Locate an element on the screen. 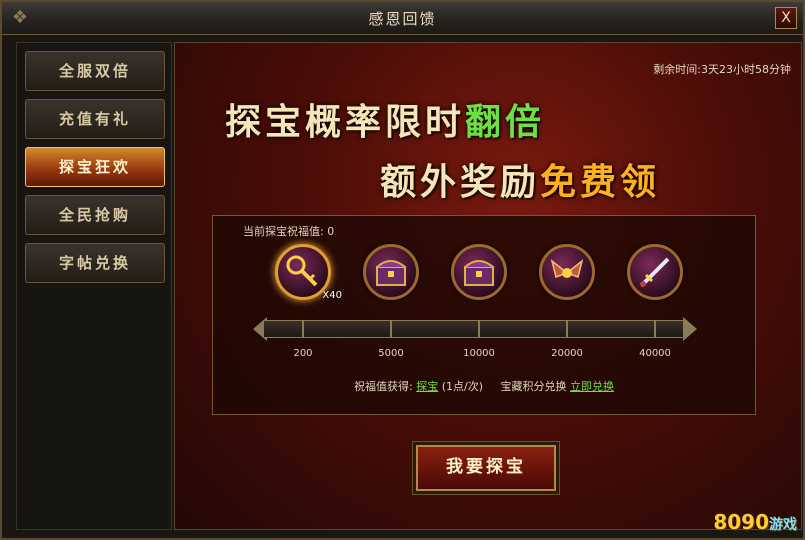 The image size is (805, 540). reward-qty: X40 is located at coordinates (332, 295).